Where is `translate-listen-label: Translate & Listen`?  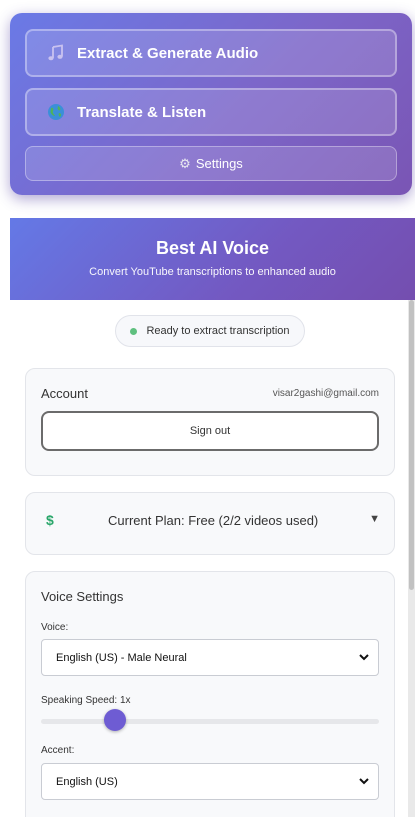
translate-listen-label: Translate & Listen is located at coordinates (142, 112).